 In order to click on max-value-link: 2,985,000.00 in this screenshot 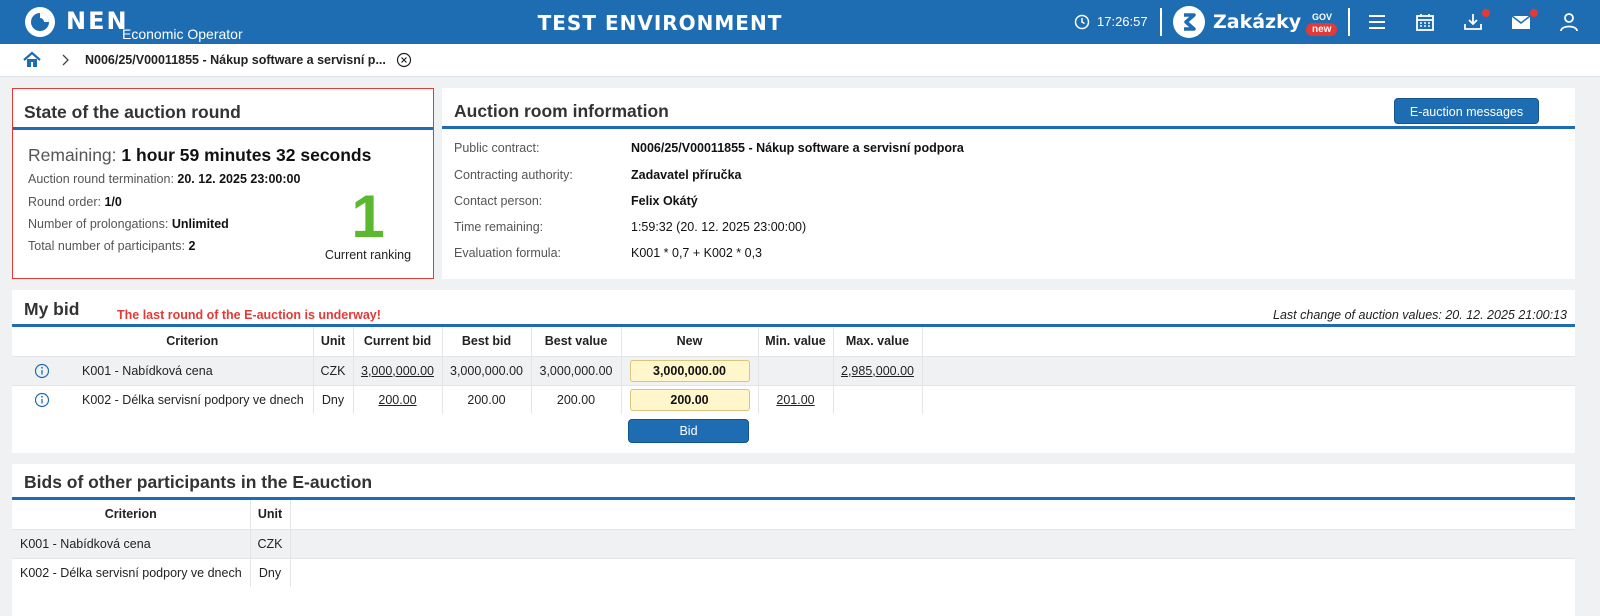, I will do `click(878, 370)`.